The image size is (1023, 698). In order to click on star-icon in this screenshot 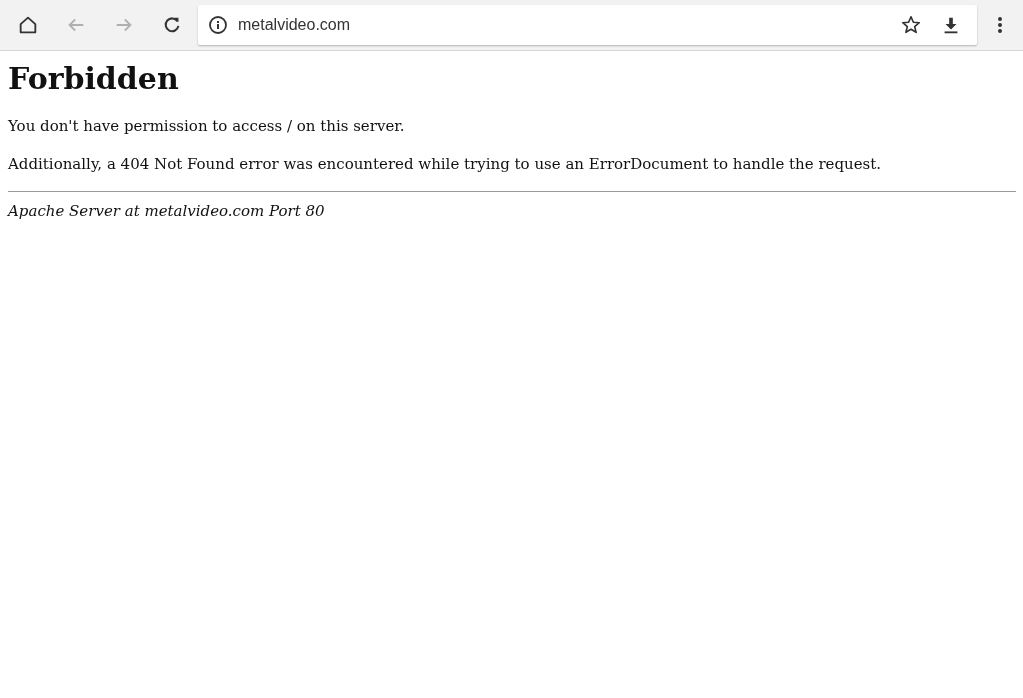, I will do `click(911, 25)`.